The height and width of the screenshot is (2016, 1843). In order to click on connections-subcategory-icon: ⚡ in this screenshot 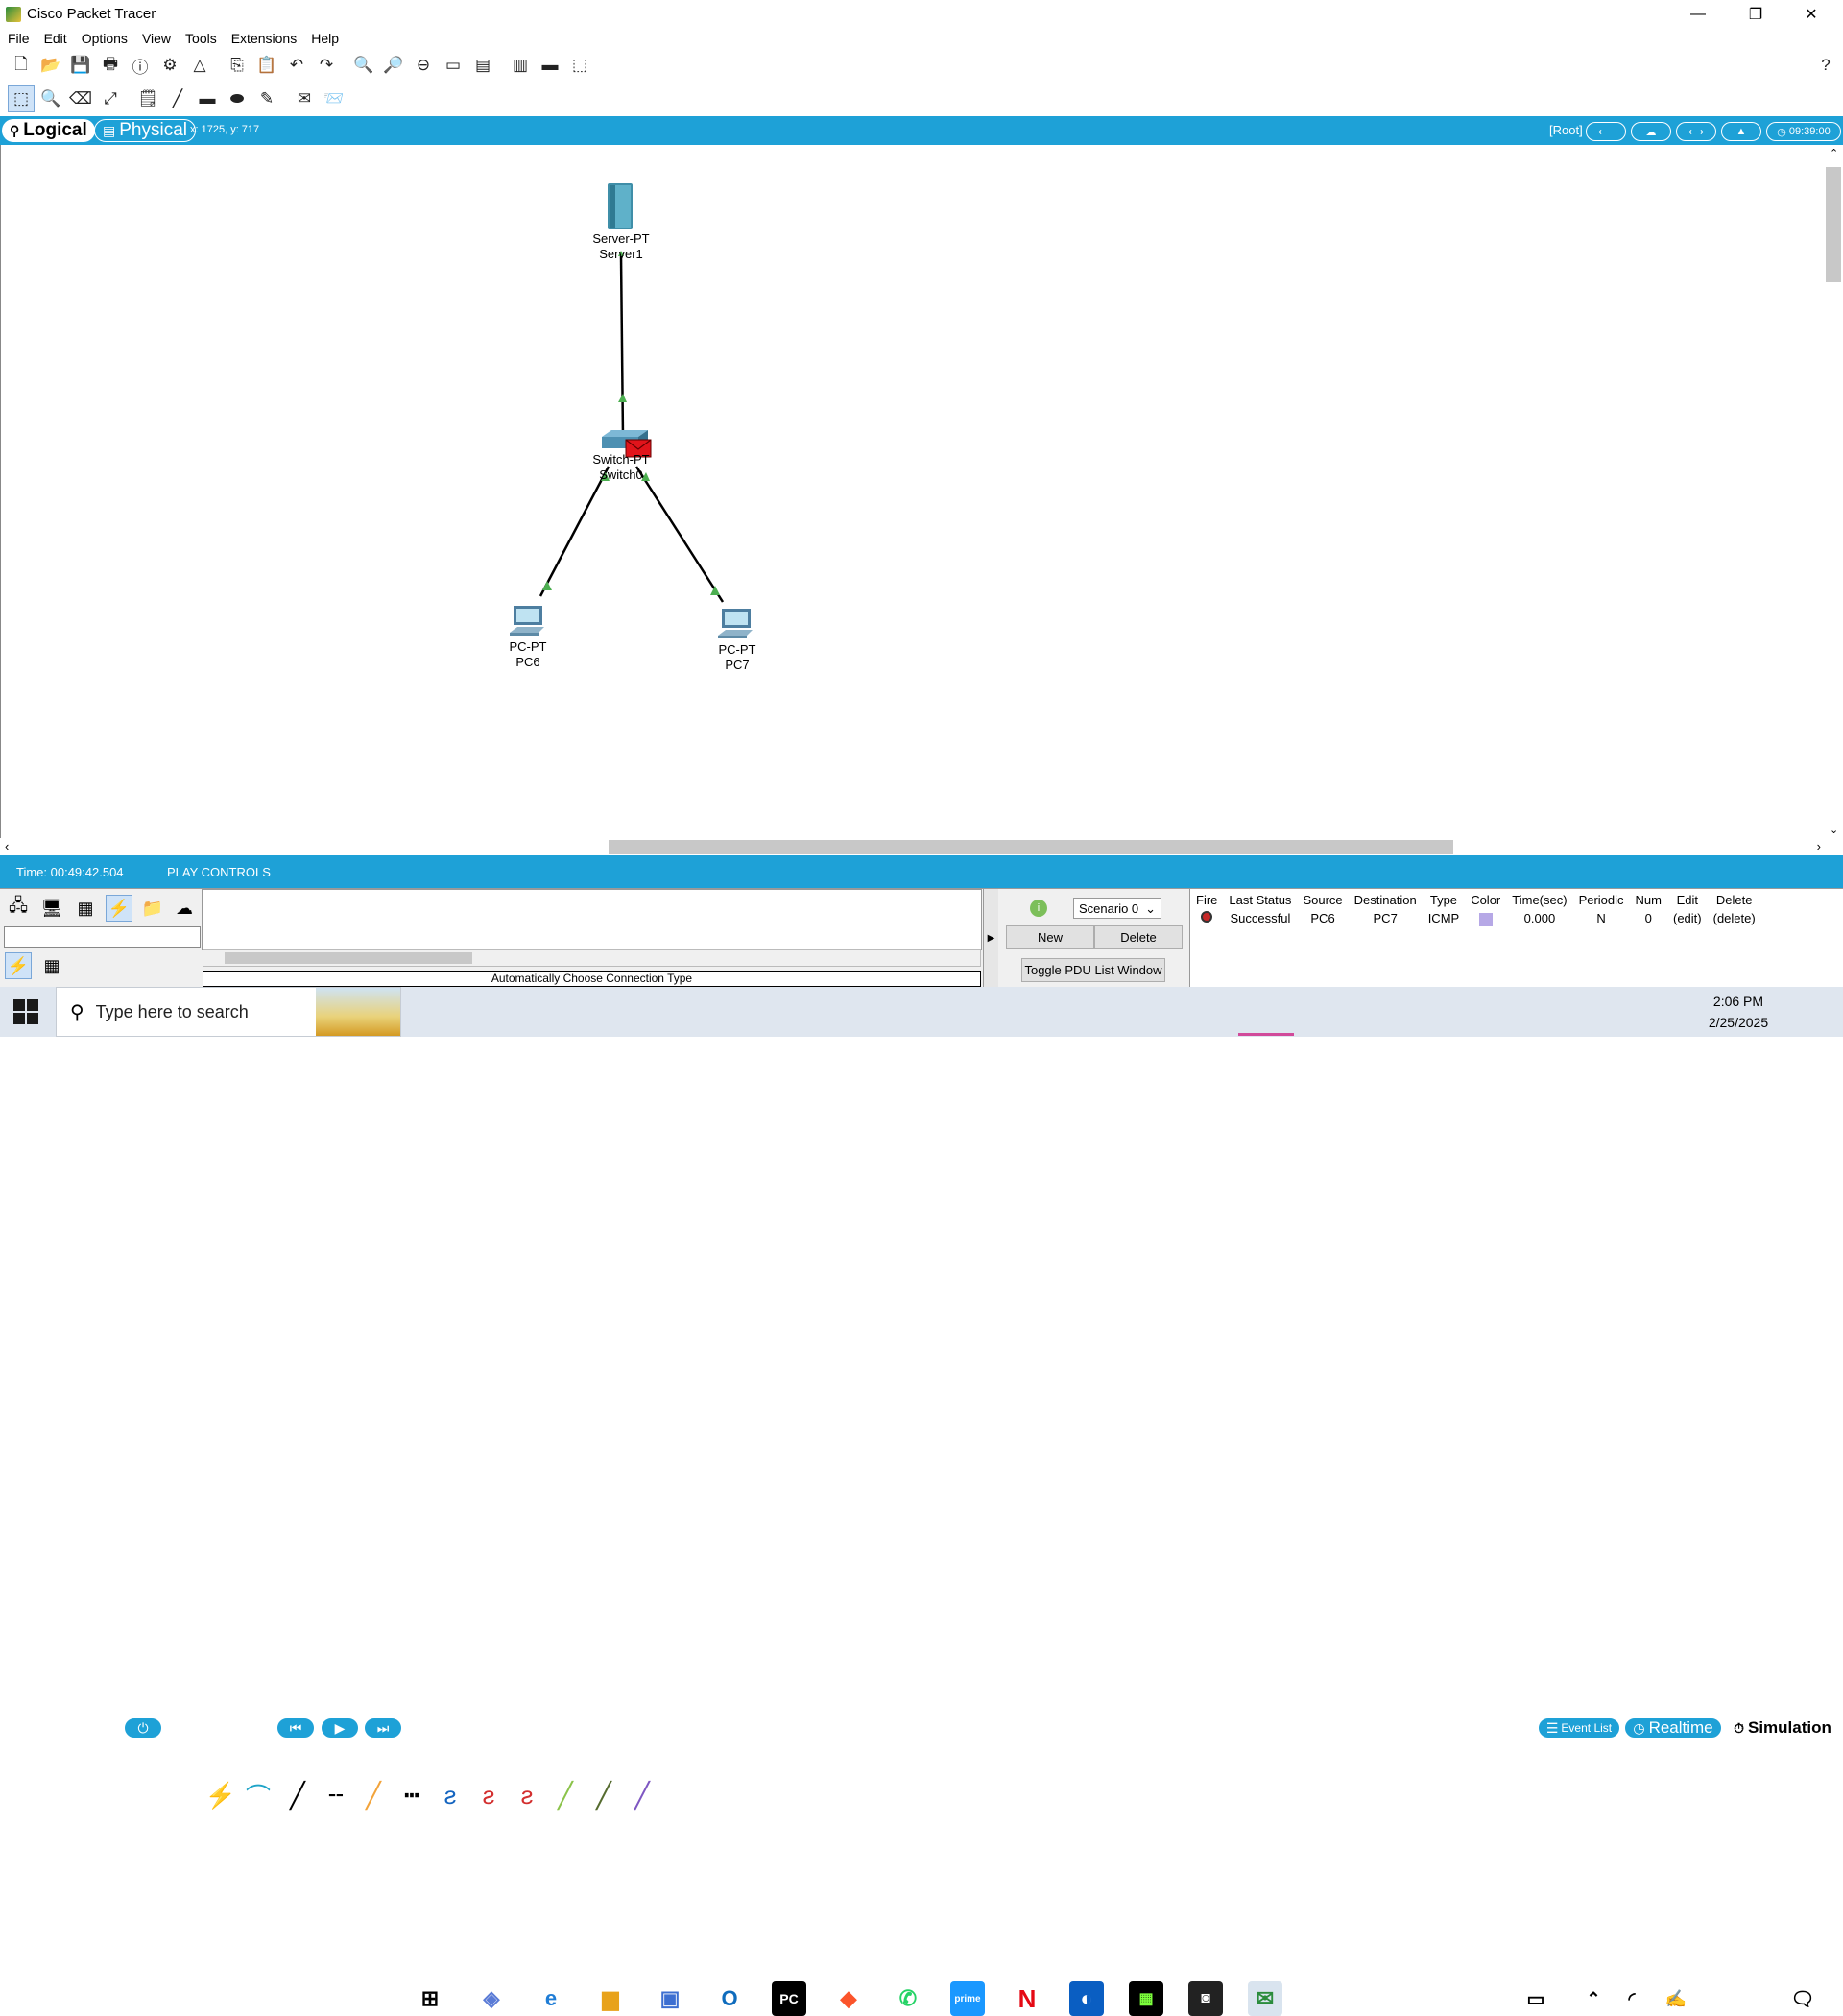, I will do `click(18, 965)`.